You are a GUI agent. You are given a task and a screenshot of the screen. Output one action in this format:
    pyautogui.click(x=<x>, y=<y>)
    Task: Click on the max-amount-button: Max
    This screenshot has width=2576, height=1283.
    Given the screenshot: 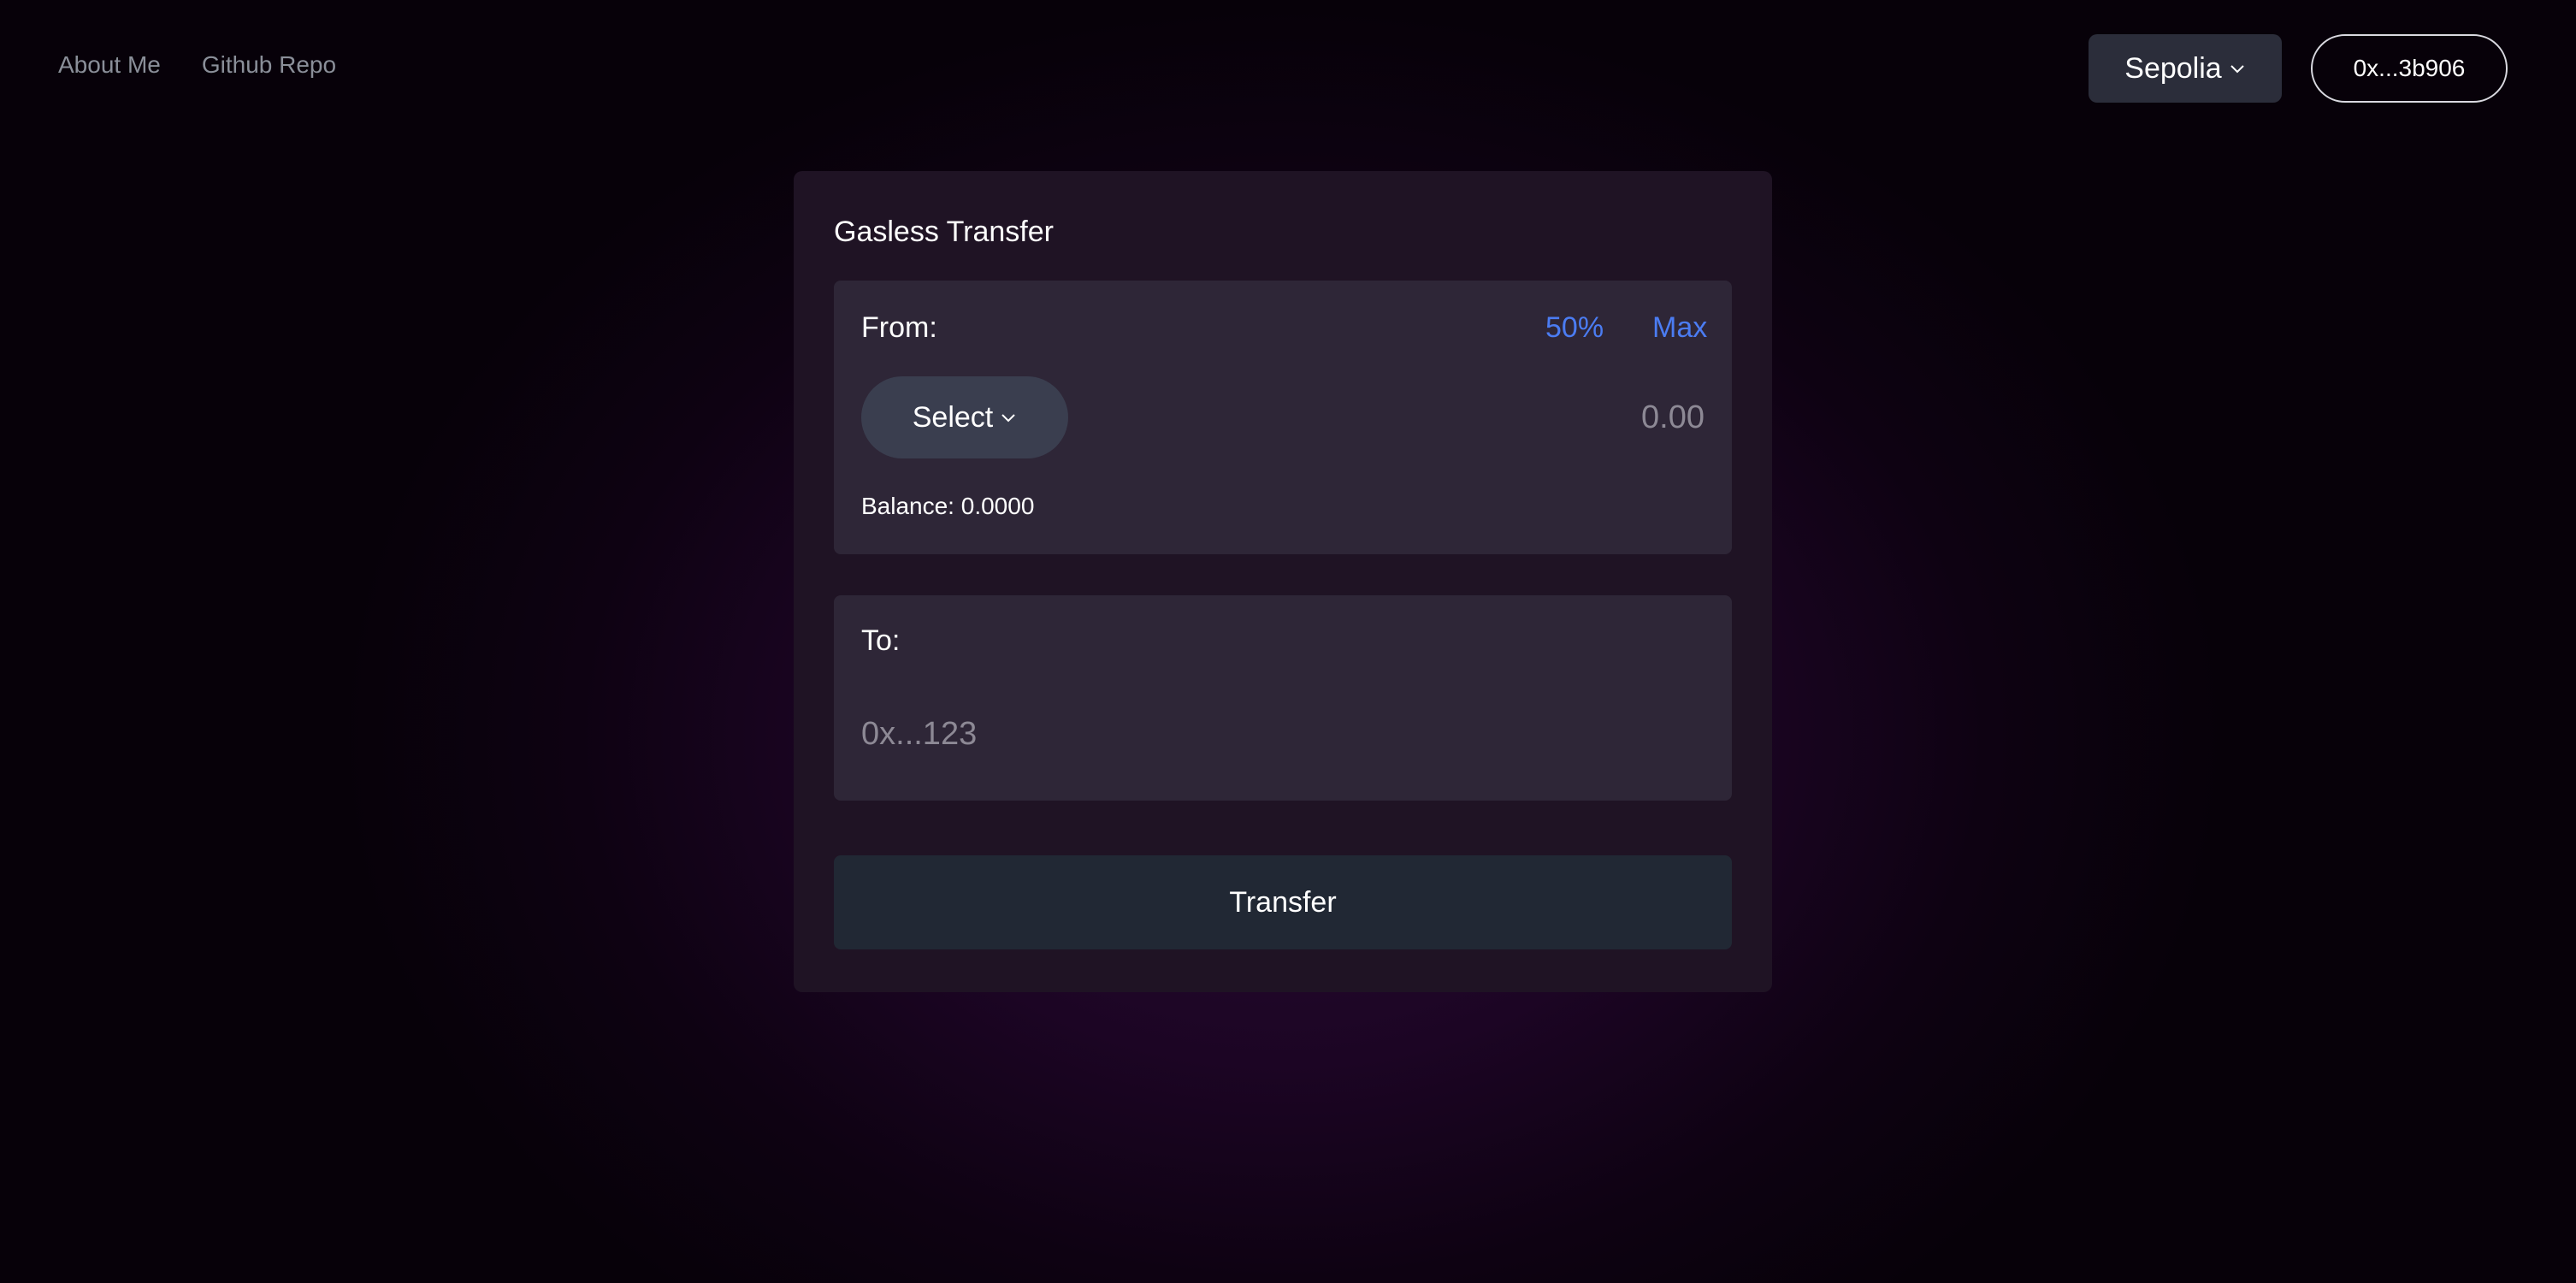 What is the action you would take?
    pyautogui.click(x=1679, y=328)
    